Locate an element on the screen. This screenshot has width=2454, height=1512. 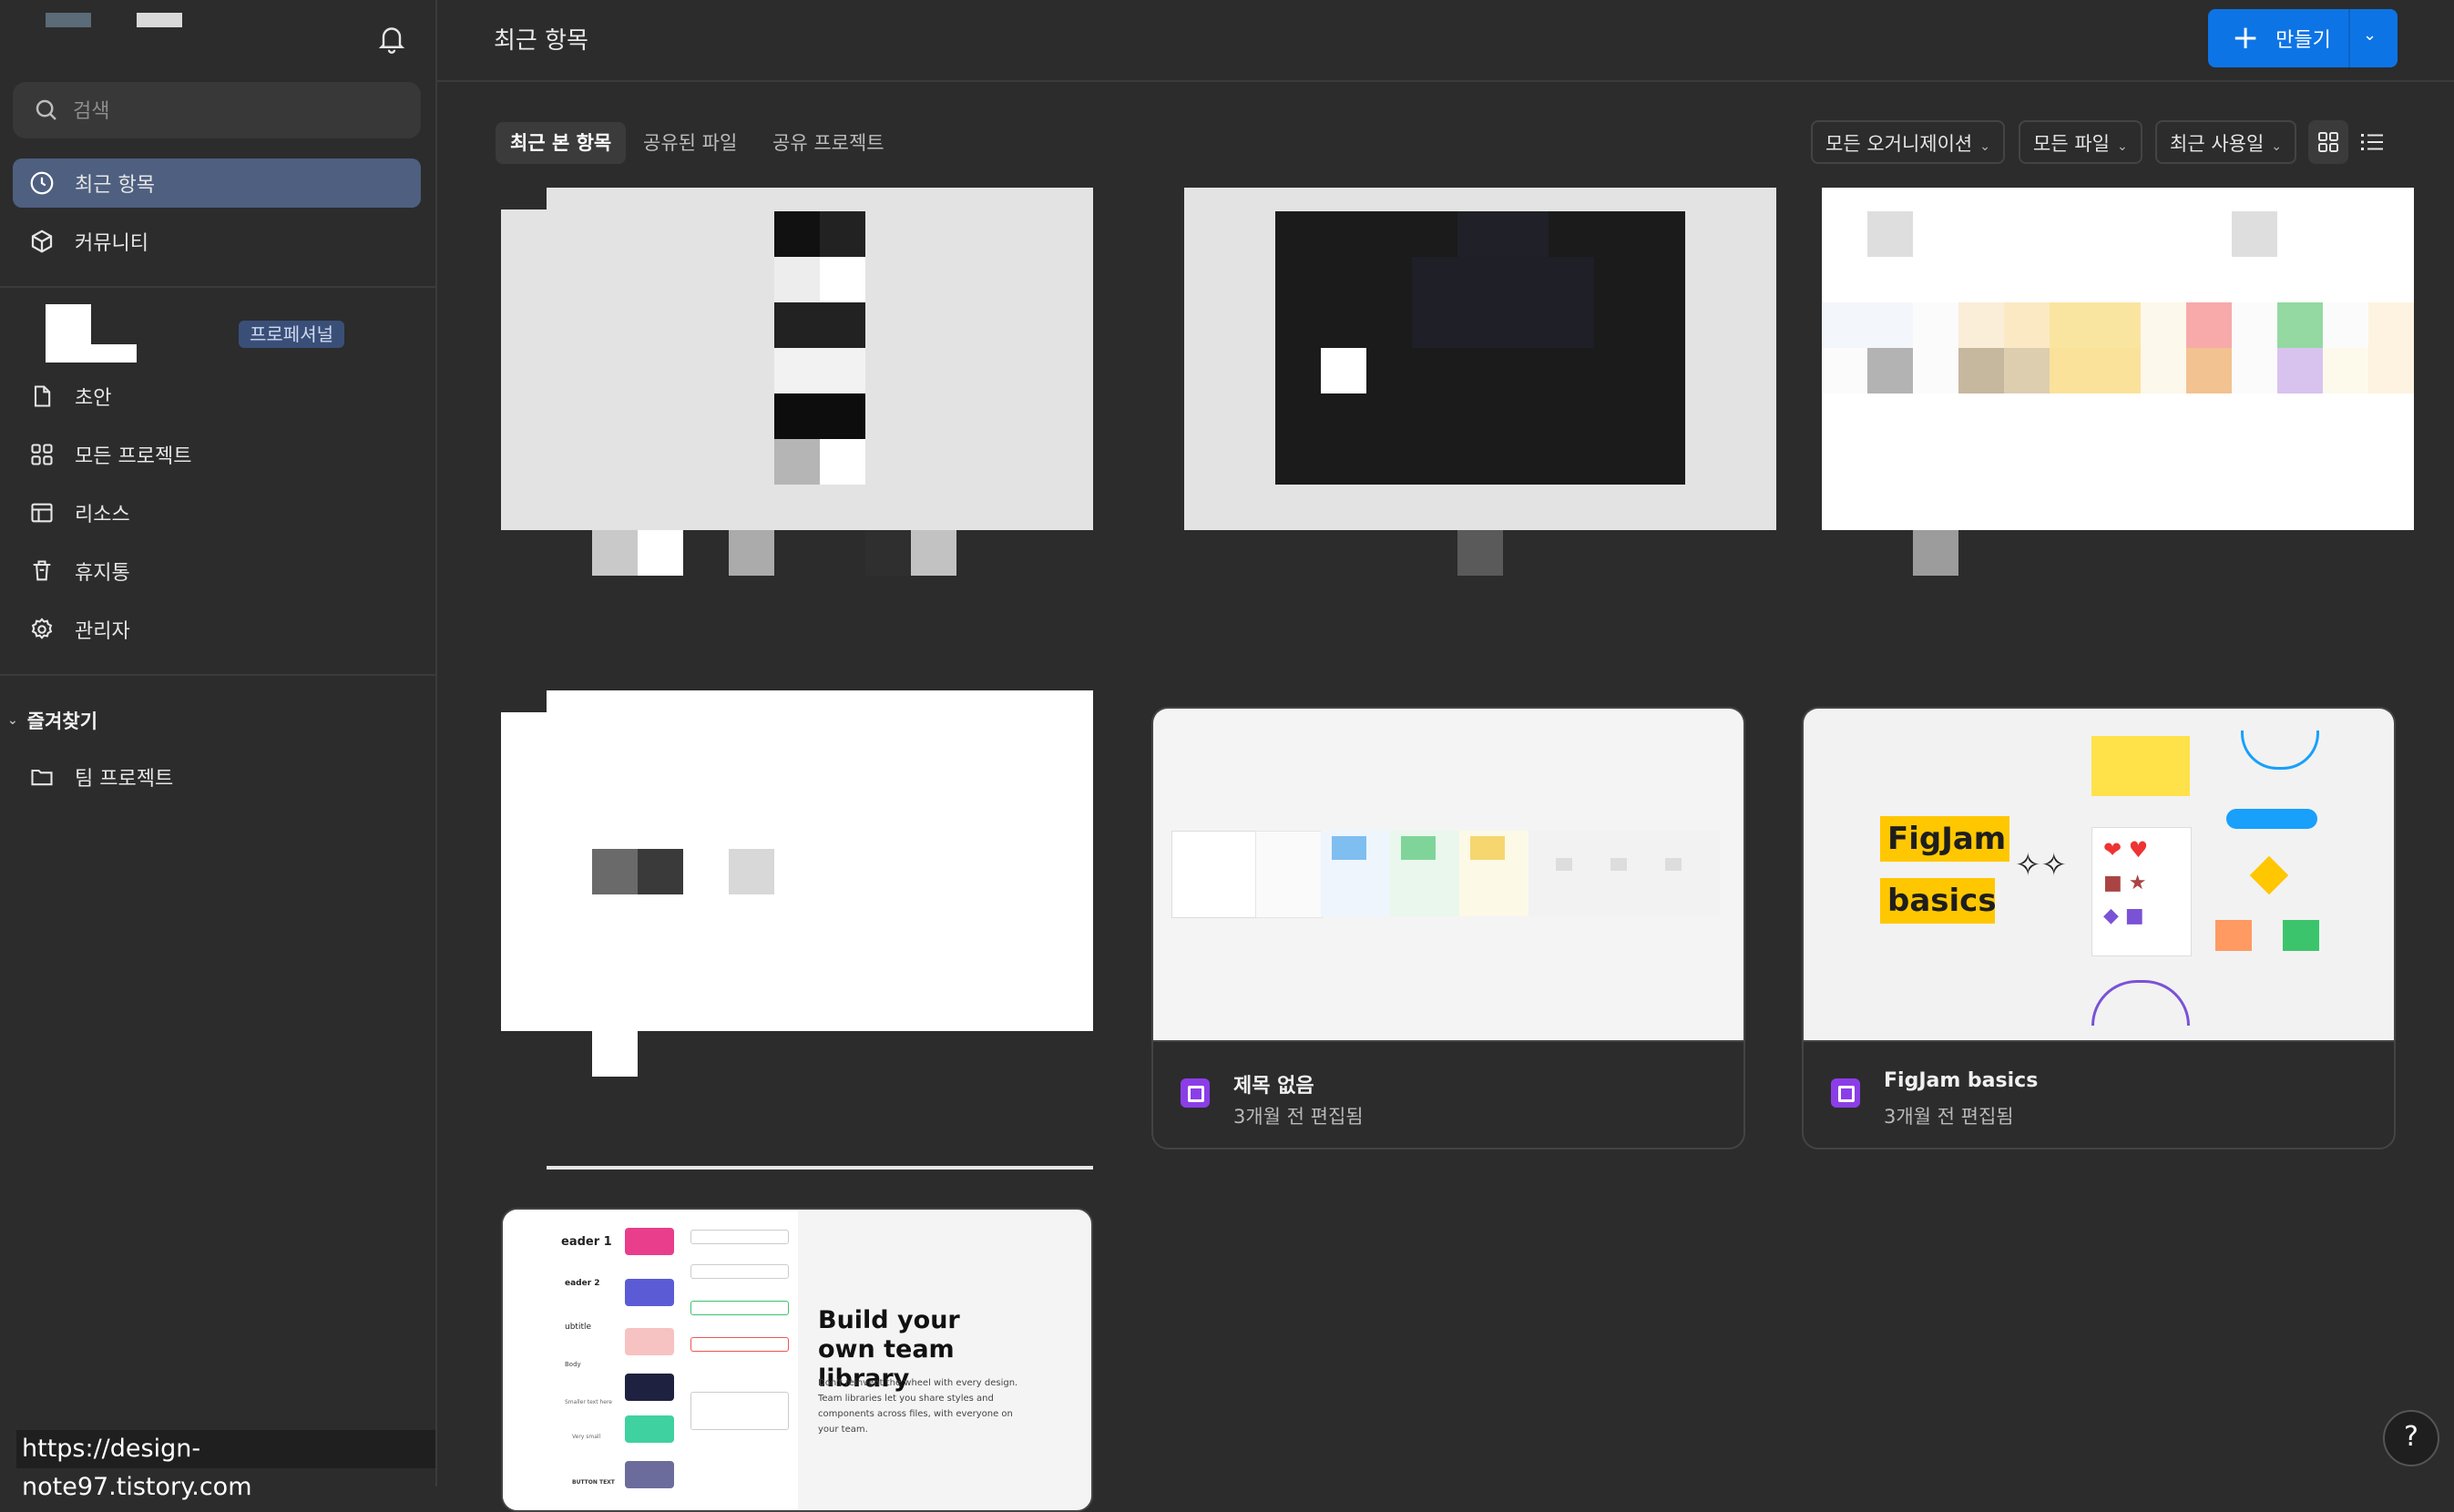
gear-icon is located at coordinates (41, 629).